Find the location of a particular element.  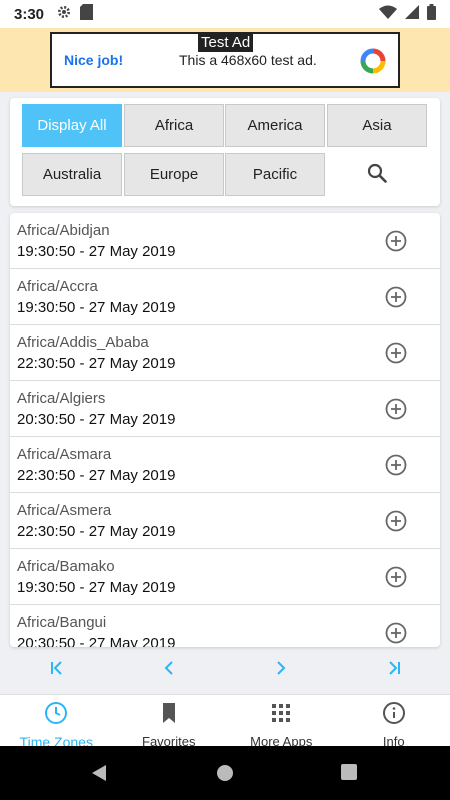

pager is located at coordinates (225, 670).